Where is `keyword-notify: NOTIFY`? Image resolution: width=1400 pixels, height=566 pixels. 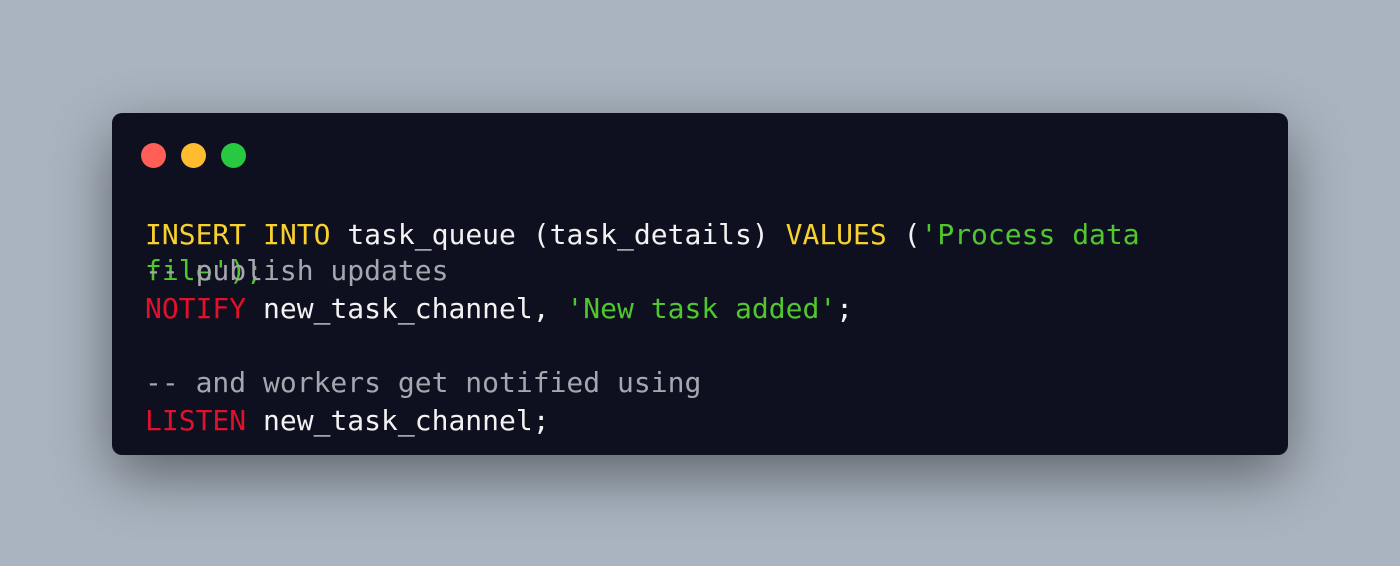 keyword-notify: NOTIFY is located at coordinates (196, 308).